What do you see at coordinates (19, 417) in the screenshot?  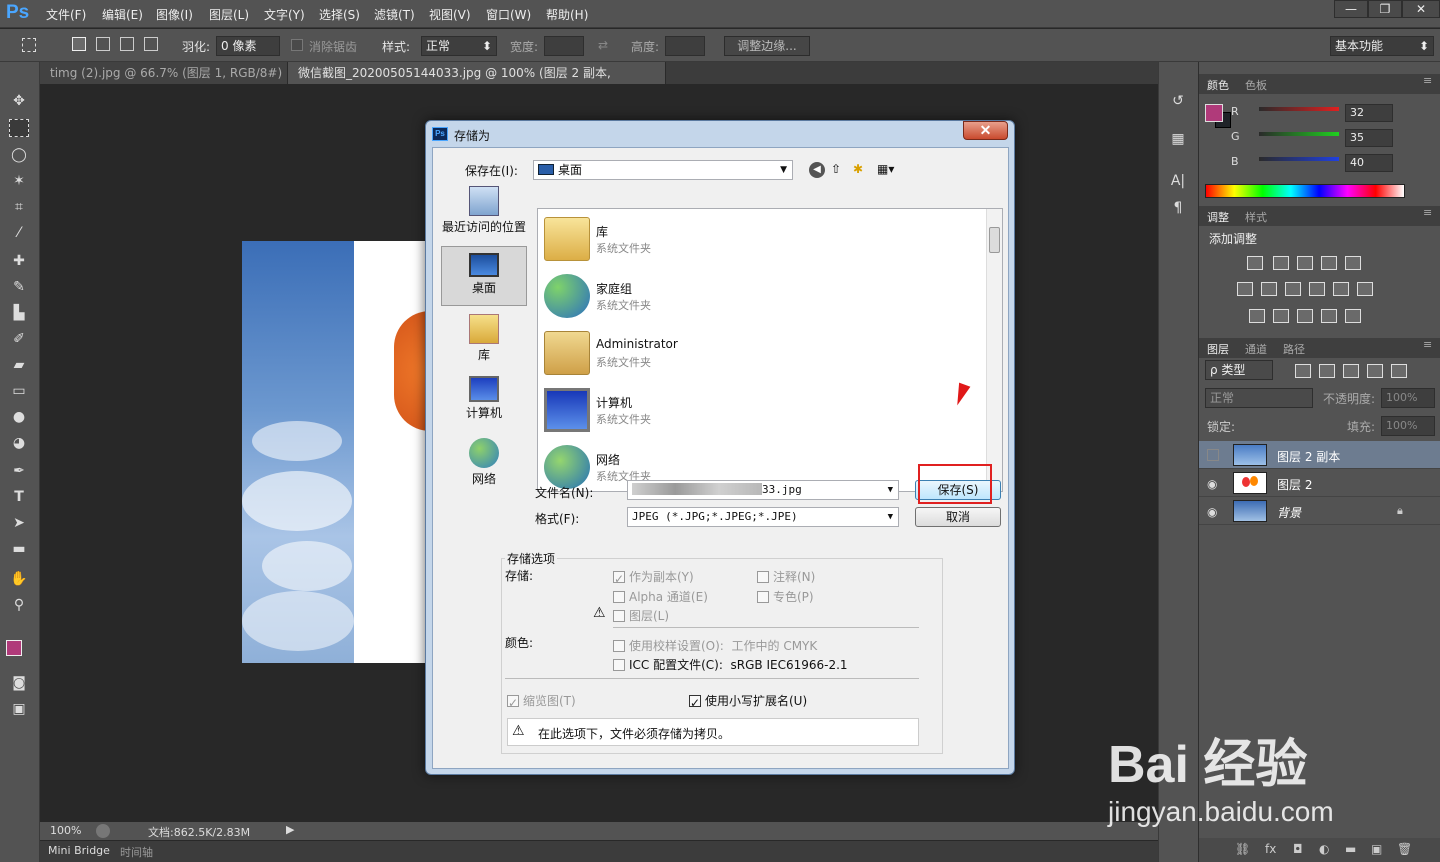 I see `blur-tool-icon: ●` at bounding box center [19, 417].